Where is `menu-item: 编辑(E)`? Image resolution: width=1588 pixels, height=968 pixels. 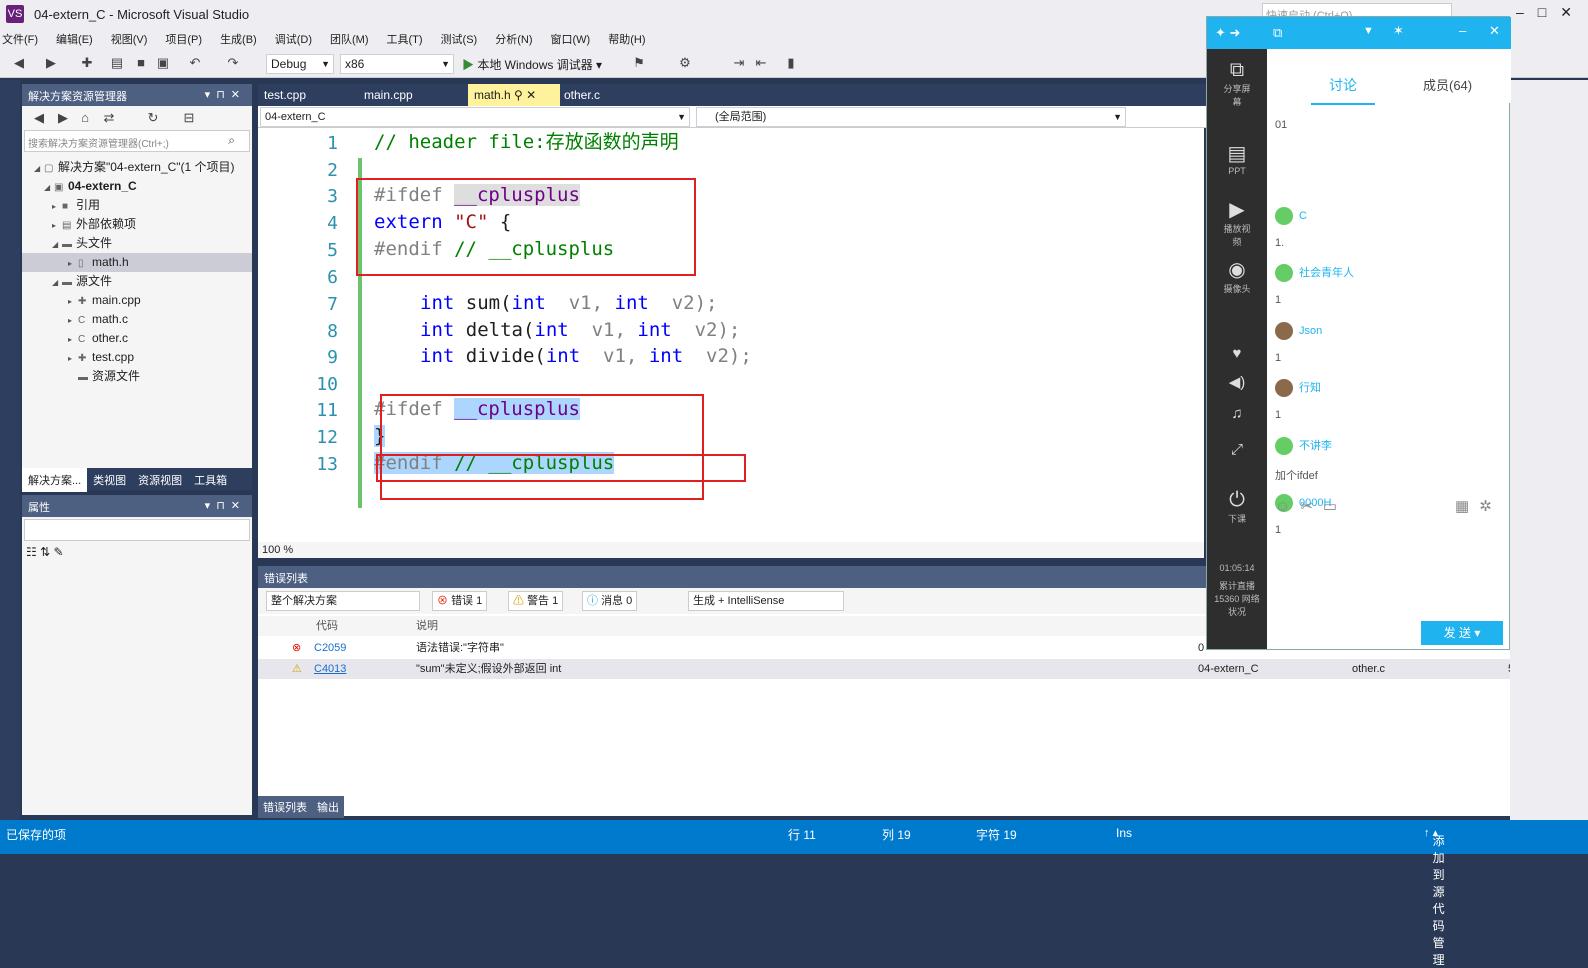
menu-item: 编辑(E) is located at coordinates (74, 40).